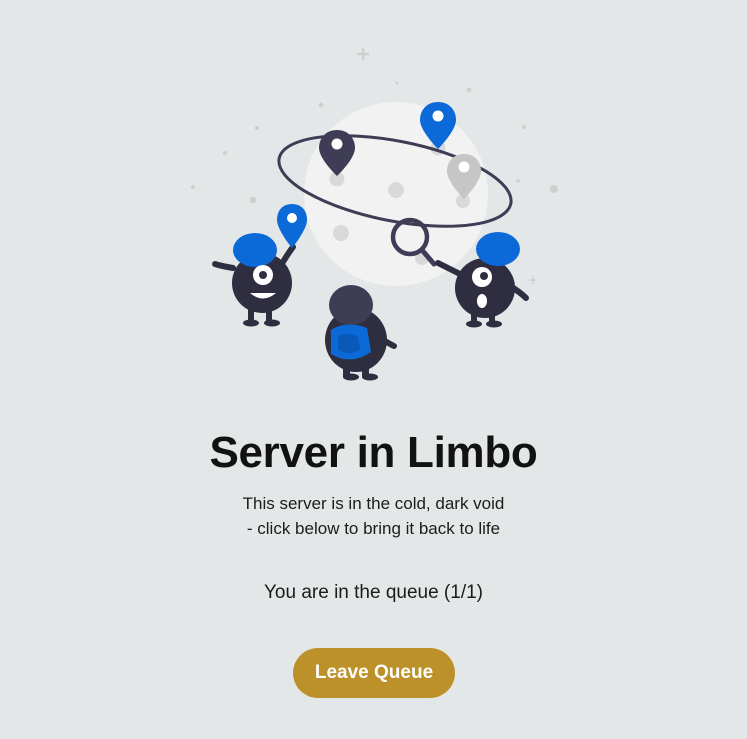 Image resolution: width=747 pixels, height=739 pixels. What do you see at coordinates (292, 226) in the screenshot?
I see `map-pin-icon` at bounding box center [292, 226].